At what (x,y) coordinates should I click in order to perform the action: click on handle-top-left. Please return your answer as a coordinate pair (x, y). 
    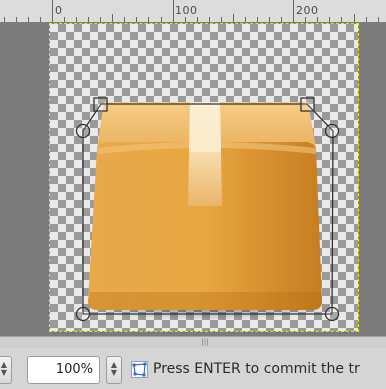
    Looking at the image, I should click on (100, 104).